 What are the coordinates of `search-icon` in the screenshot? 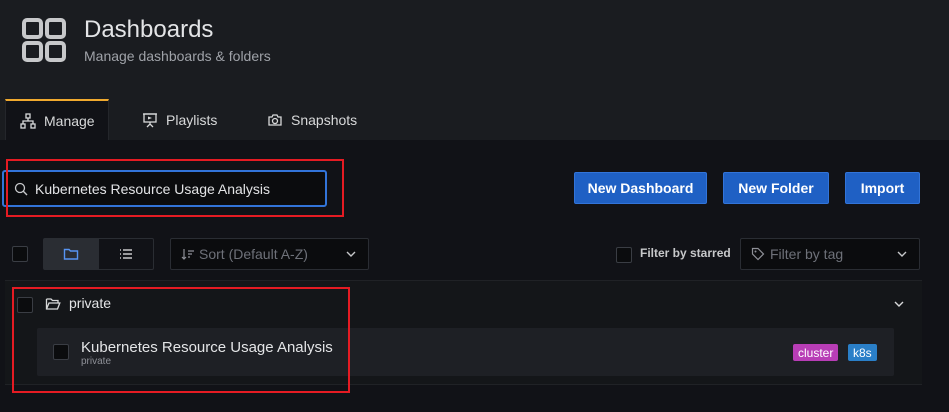 It's located at (21, 188).